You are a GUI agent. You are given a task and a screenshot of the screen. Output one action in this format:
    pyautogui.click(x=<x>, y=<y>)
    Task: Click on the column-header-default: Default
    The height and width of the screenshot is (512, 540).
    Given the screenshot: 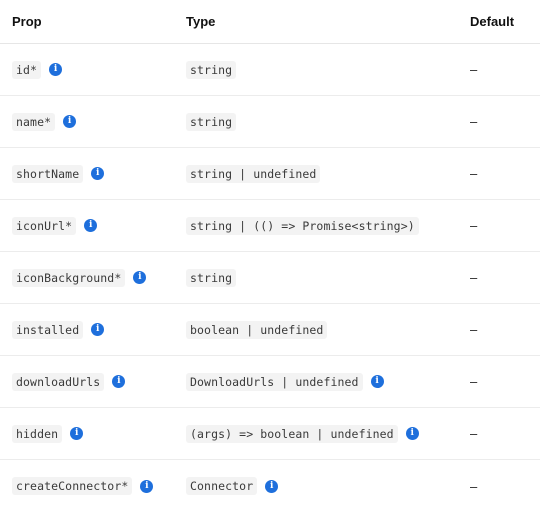 What is the action you would take?
    pyautogui.click(x=492, y=21)
    